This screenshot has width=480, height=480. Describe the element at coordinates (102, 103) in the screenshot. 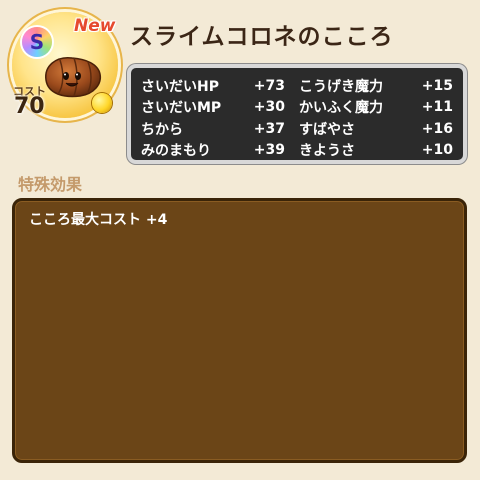

I see `gold-orb-icon` at that location.